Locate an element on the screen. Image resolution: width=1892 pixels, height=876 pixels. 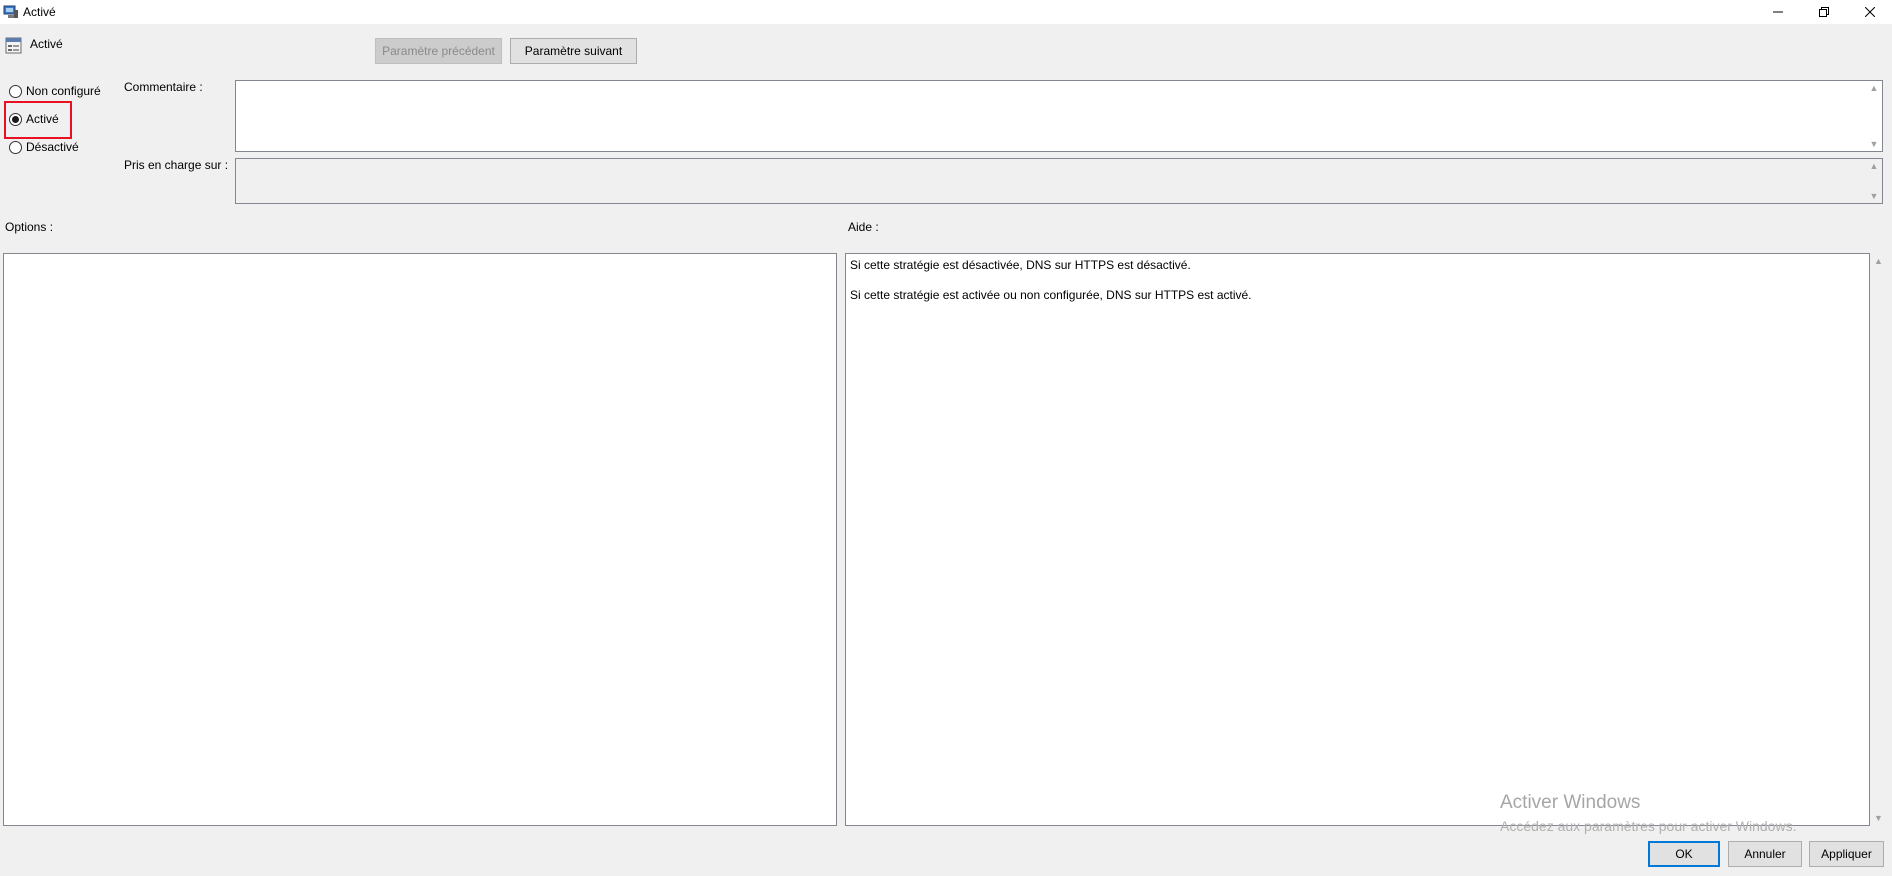
help-label: Aide : is located at coordinates (863, 227).